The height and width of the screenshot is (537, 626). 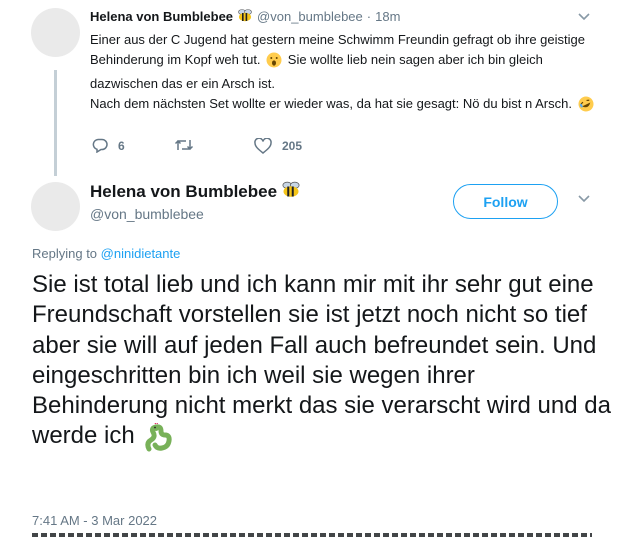 I want to click on reply-button: 6, so click(x=108, y=145).